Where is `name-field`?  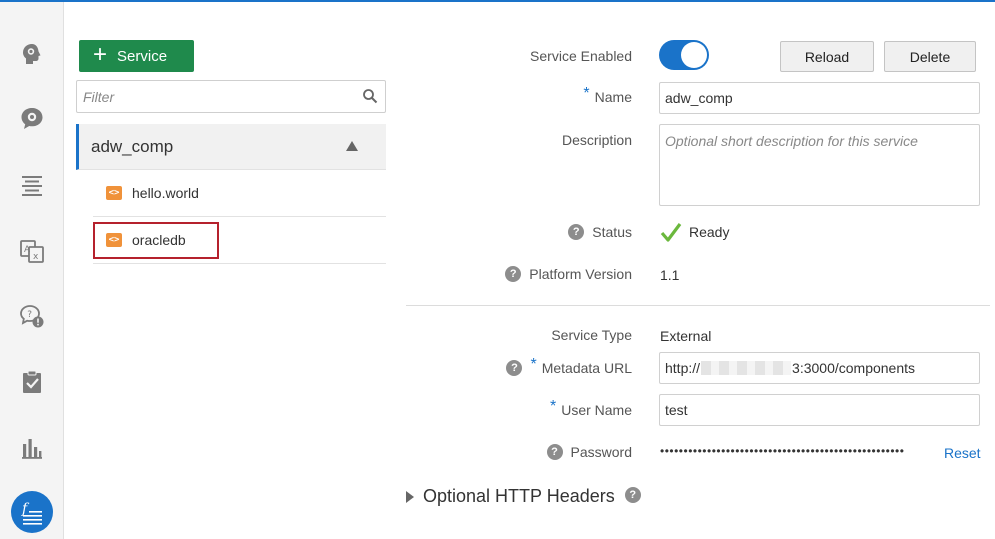 name-field is located at coordinates (819, 98).